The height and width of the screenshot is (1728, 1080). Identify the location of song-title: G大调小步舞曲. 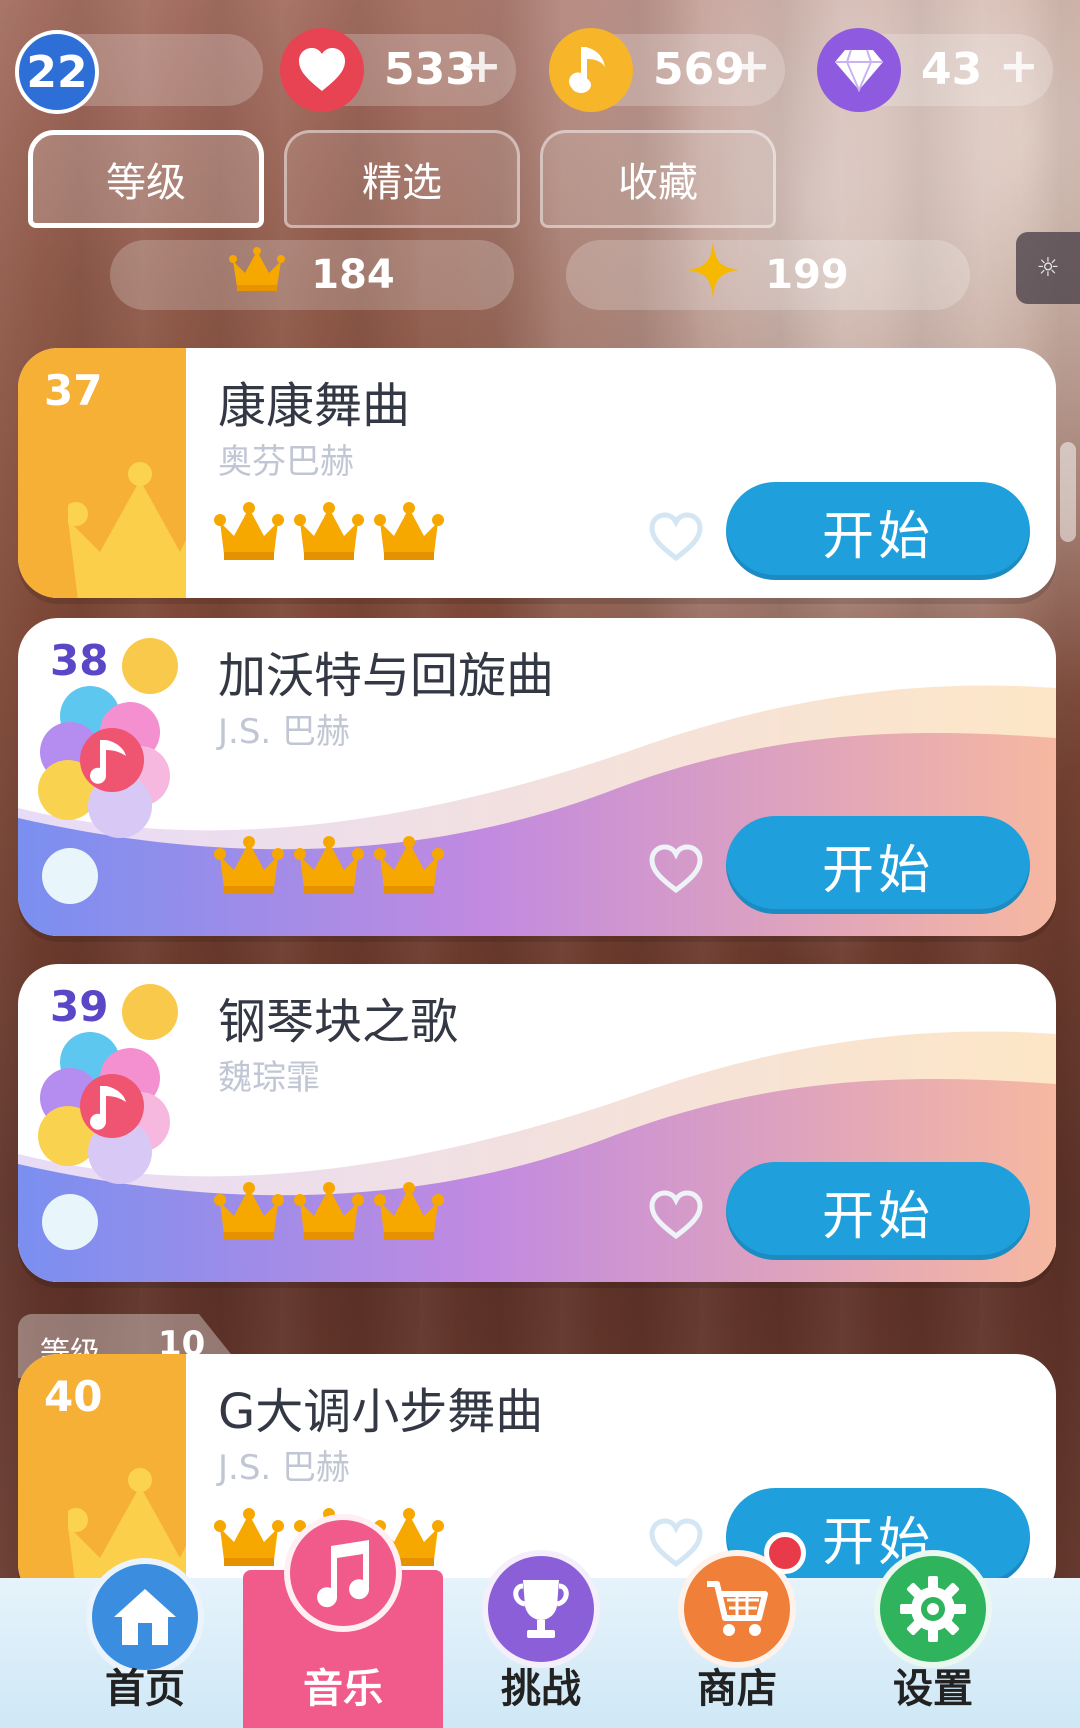
(381, 1412).